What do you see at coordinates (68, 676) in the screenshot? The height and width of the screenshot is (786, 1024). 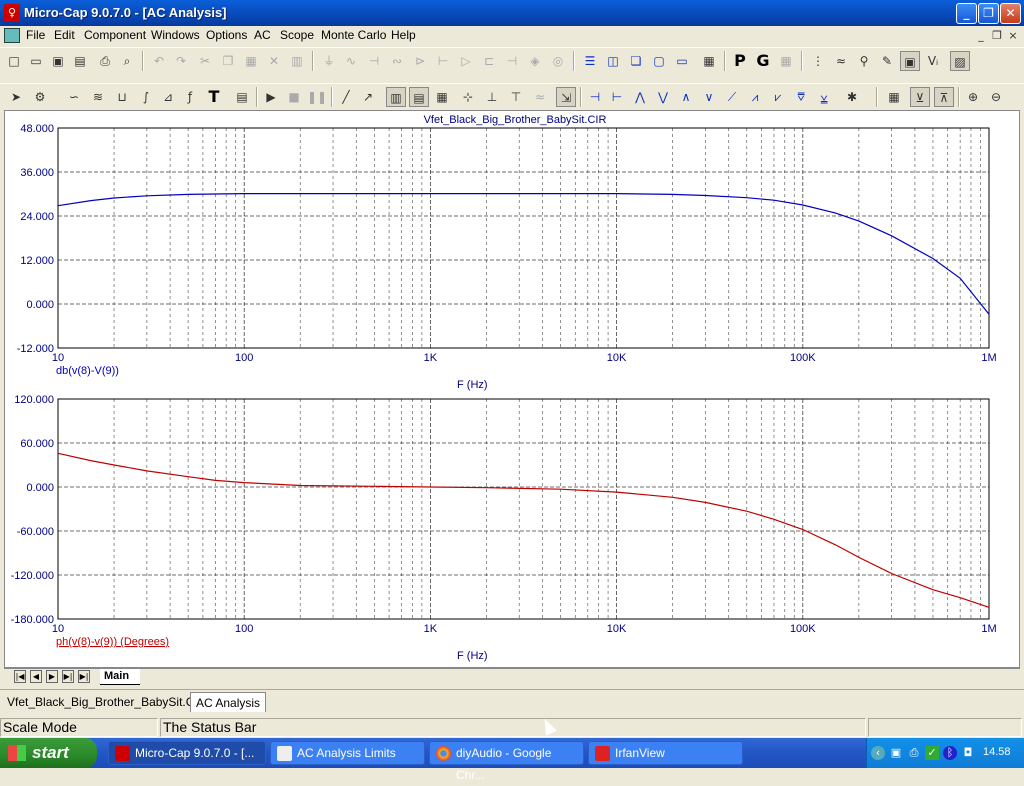 I see `nav-last-button: ▶|` at bounding box center [68, 676].